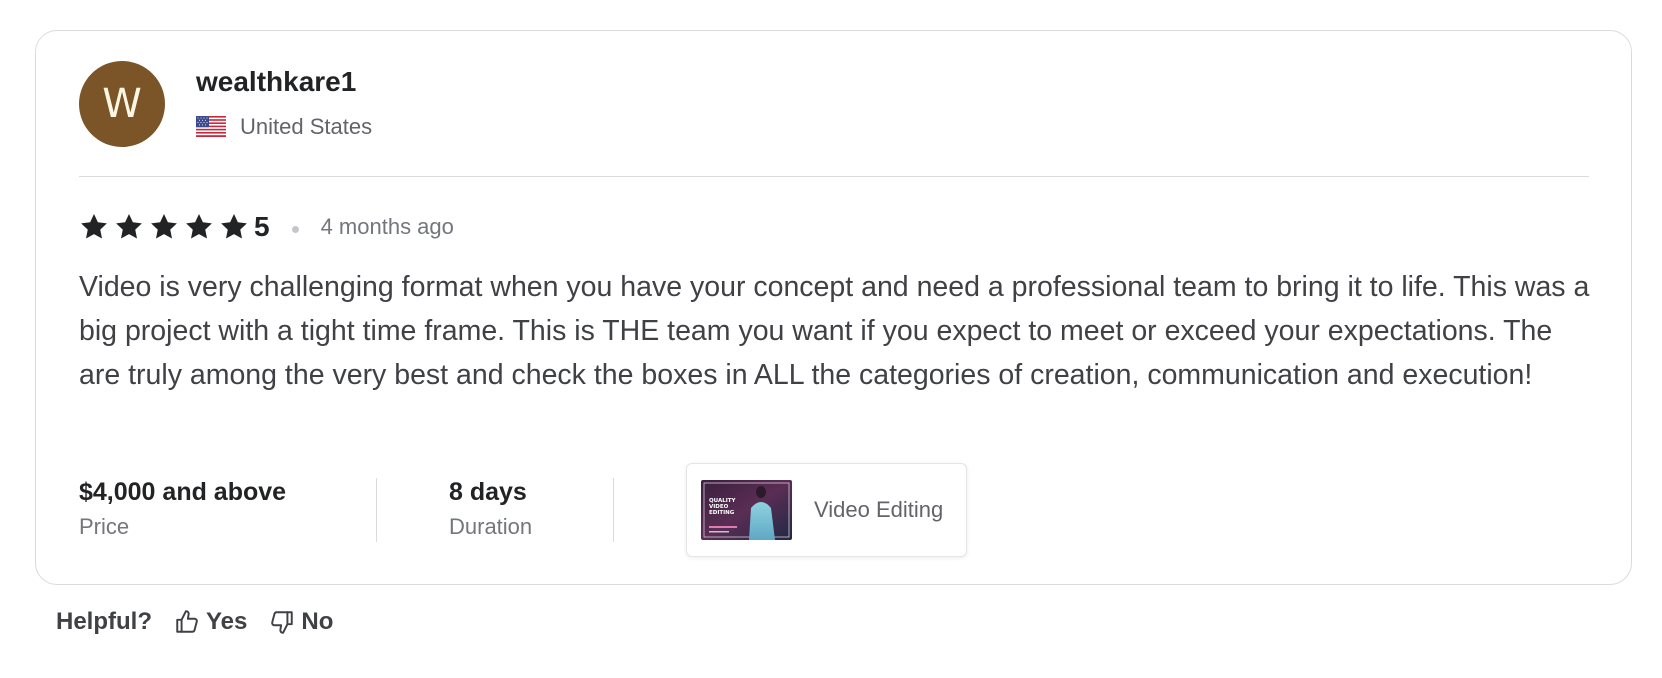 The height and width of the screenshot is (678, 1662). Describe the element at coordinates (227, 621) in the screenshot. I see `helpful-yes-label: Yes` at that location.